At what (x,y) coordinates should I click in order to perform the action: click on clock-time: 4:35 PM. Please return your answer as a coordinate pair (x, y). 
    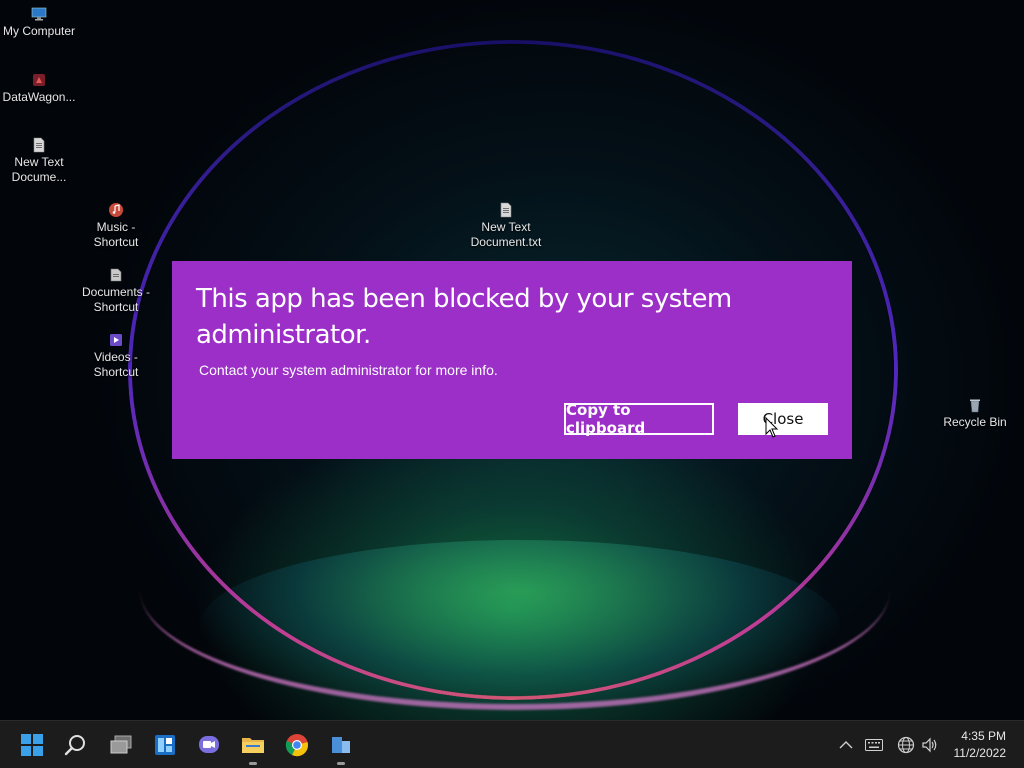
    Looking at the image, I should click on (983, 736).